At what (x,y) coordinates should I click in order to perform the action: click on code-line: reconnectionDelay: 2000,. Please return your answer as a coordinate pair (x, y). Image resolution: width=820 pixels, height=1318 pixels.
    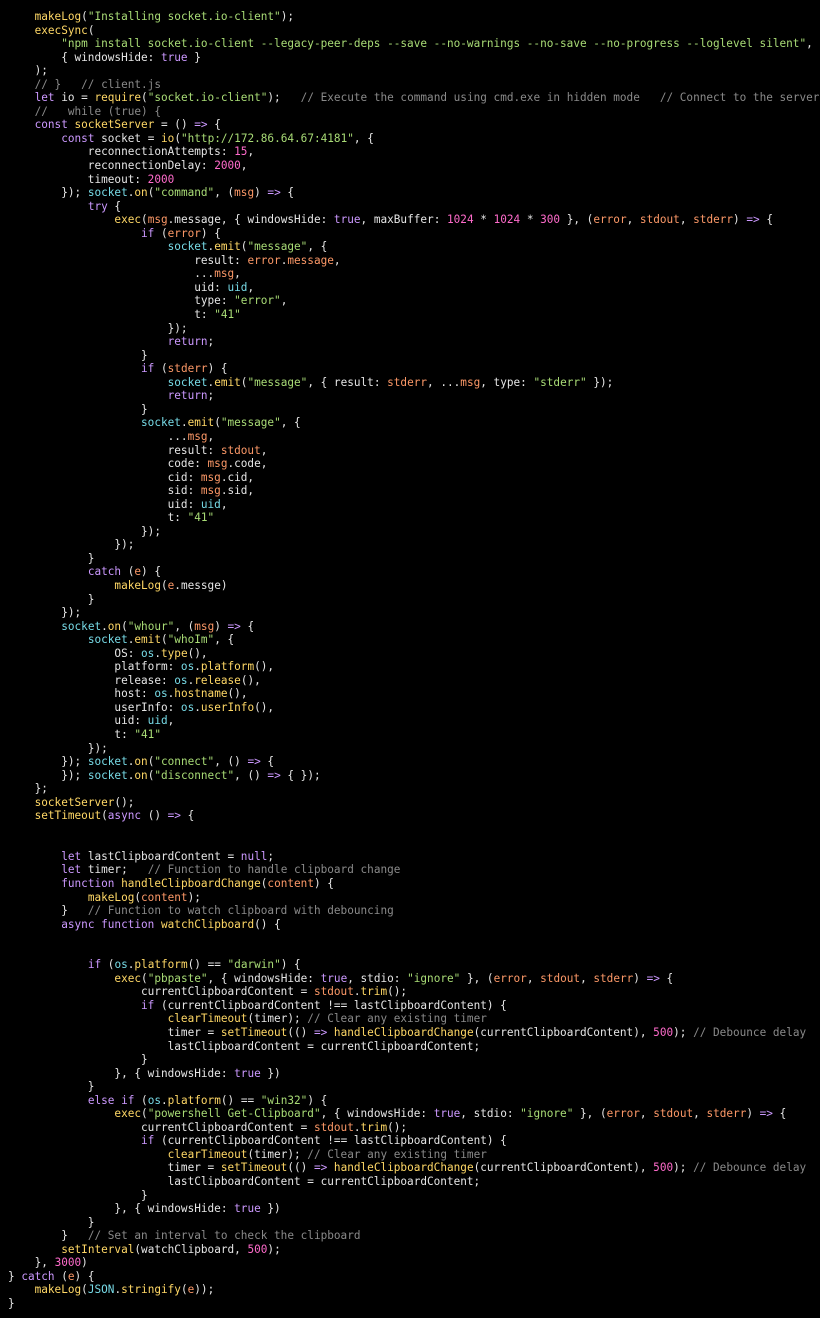
    Looking at the image, I should click on (414, 166).